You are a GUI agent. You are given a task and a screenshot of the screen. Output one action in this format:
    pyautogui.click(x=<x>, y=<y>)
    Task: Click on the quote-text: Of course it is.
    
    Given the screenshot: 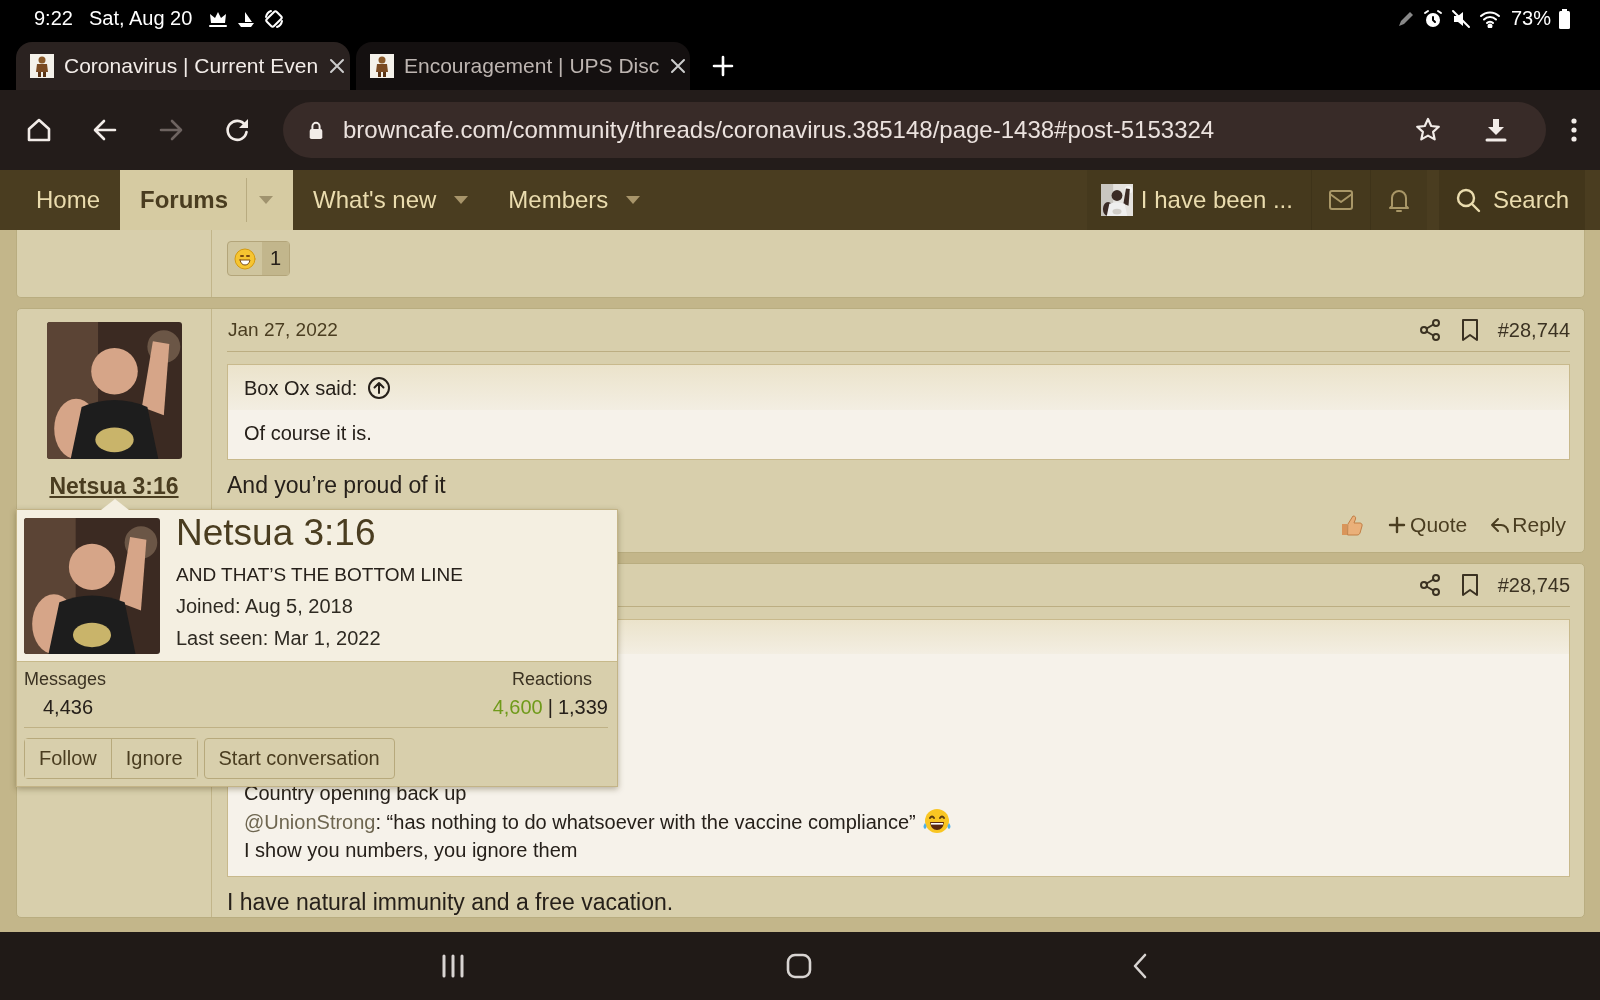 What is the action you would take?
    pyautogui.click(x=308, y=433)
    